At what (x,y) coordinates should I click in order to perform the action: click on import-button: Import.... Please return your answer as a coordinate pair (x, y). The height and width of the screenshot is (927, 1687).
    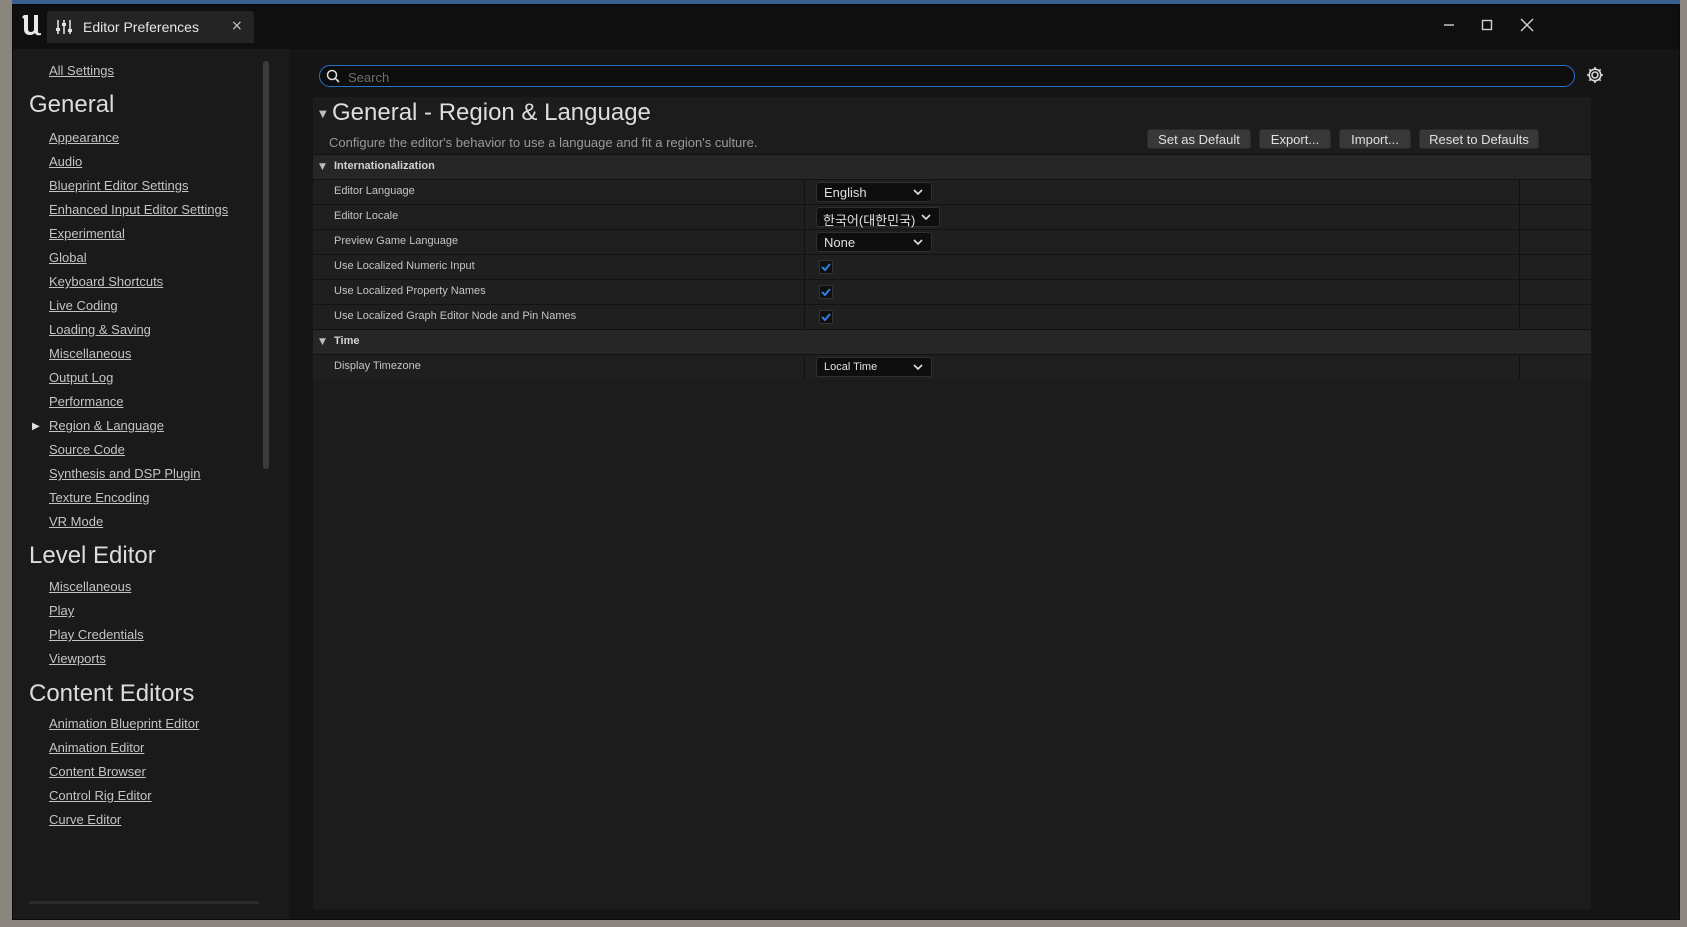
    Looking at the image, I should click on (1375, 139).